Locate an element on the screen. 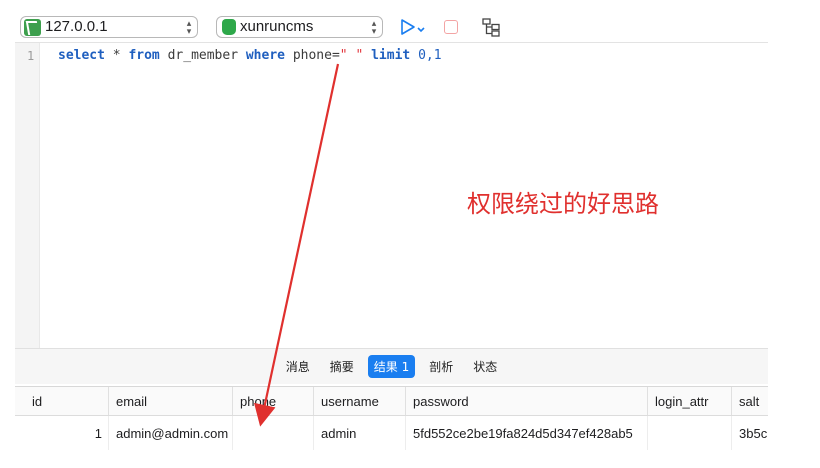  tab-summary: 摘要 is located at coordinates (342, 366).